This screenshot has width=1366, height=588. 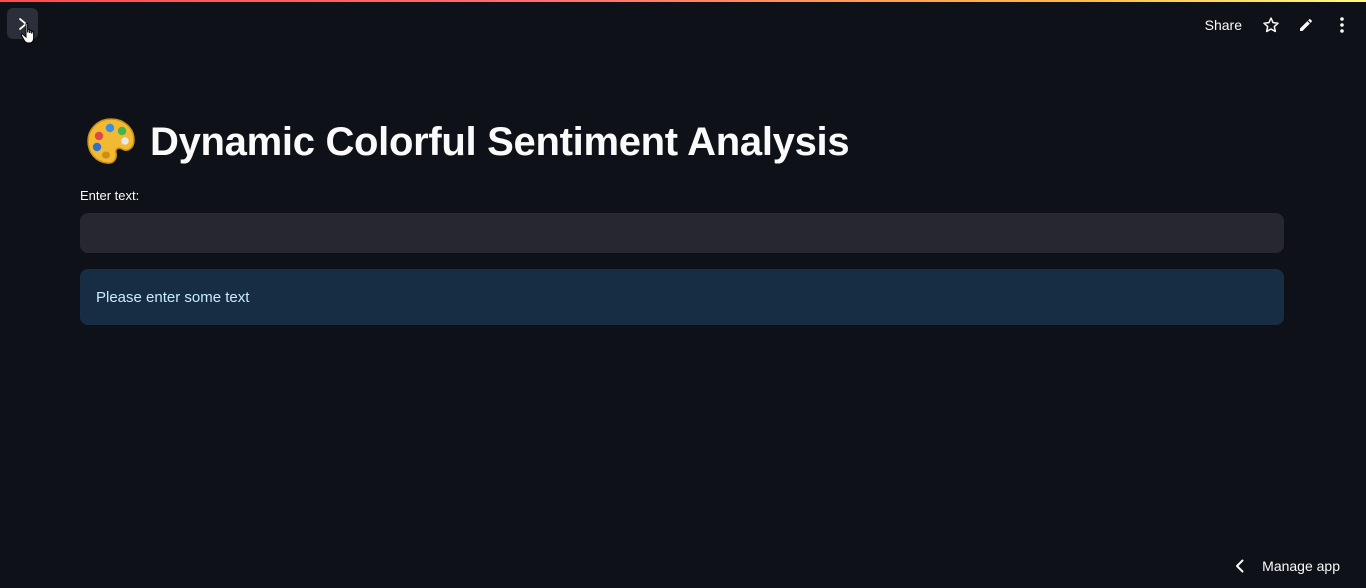 I want to click on hand-cursor-icon, so click(x=27, y=33).